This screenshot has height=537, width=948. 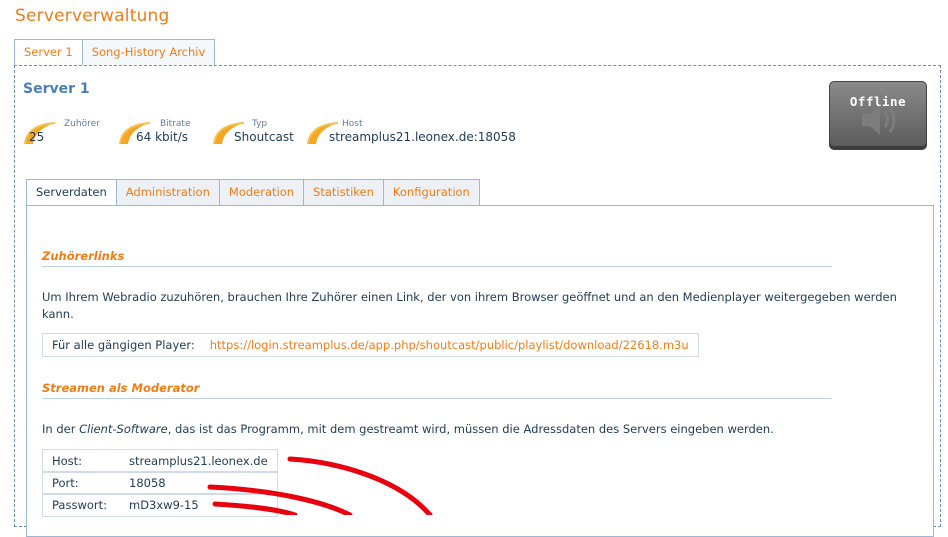 I want to click on tab-moderation: Moderation, so click(x=261, y=192).